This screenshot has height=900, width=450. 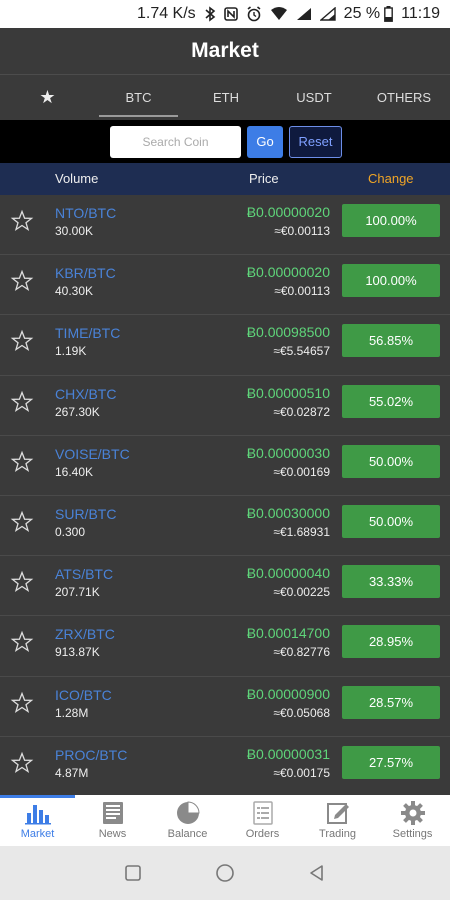 I want to click on search-input, so click(x=175, y=141).